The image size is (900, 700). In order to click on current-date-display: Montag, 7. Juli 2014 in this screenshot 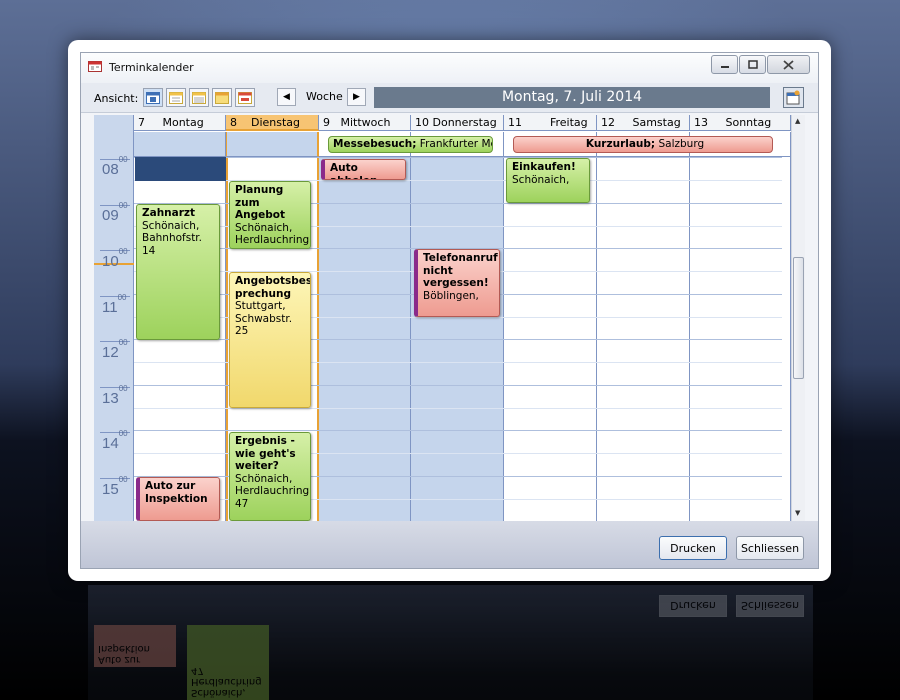, I will do `click(572, 97)`.